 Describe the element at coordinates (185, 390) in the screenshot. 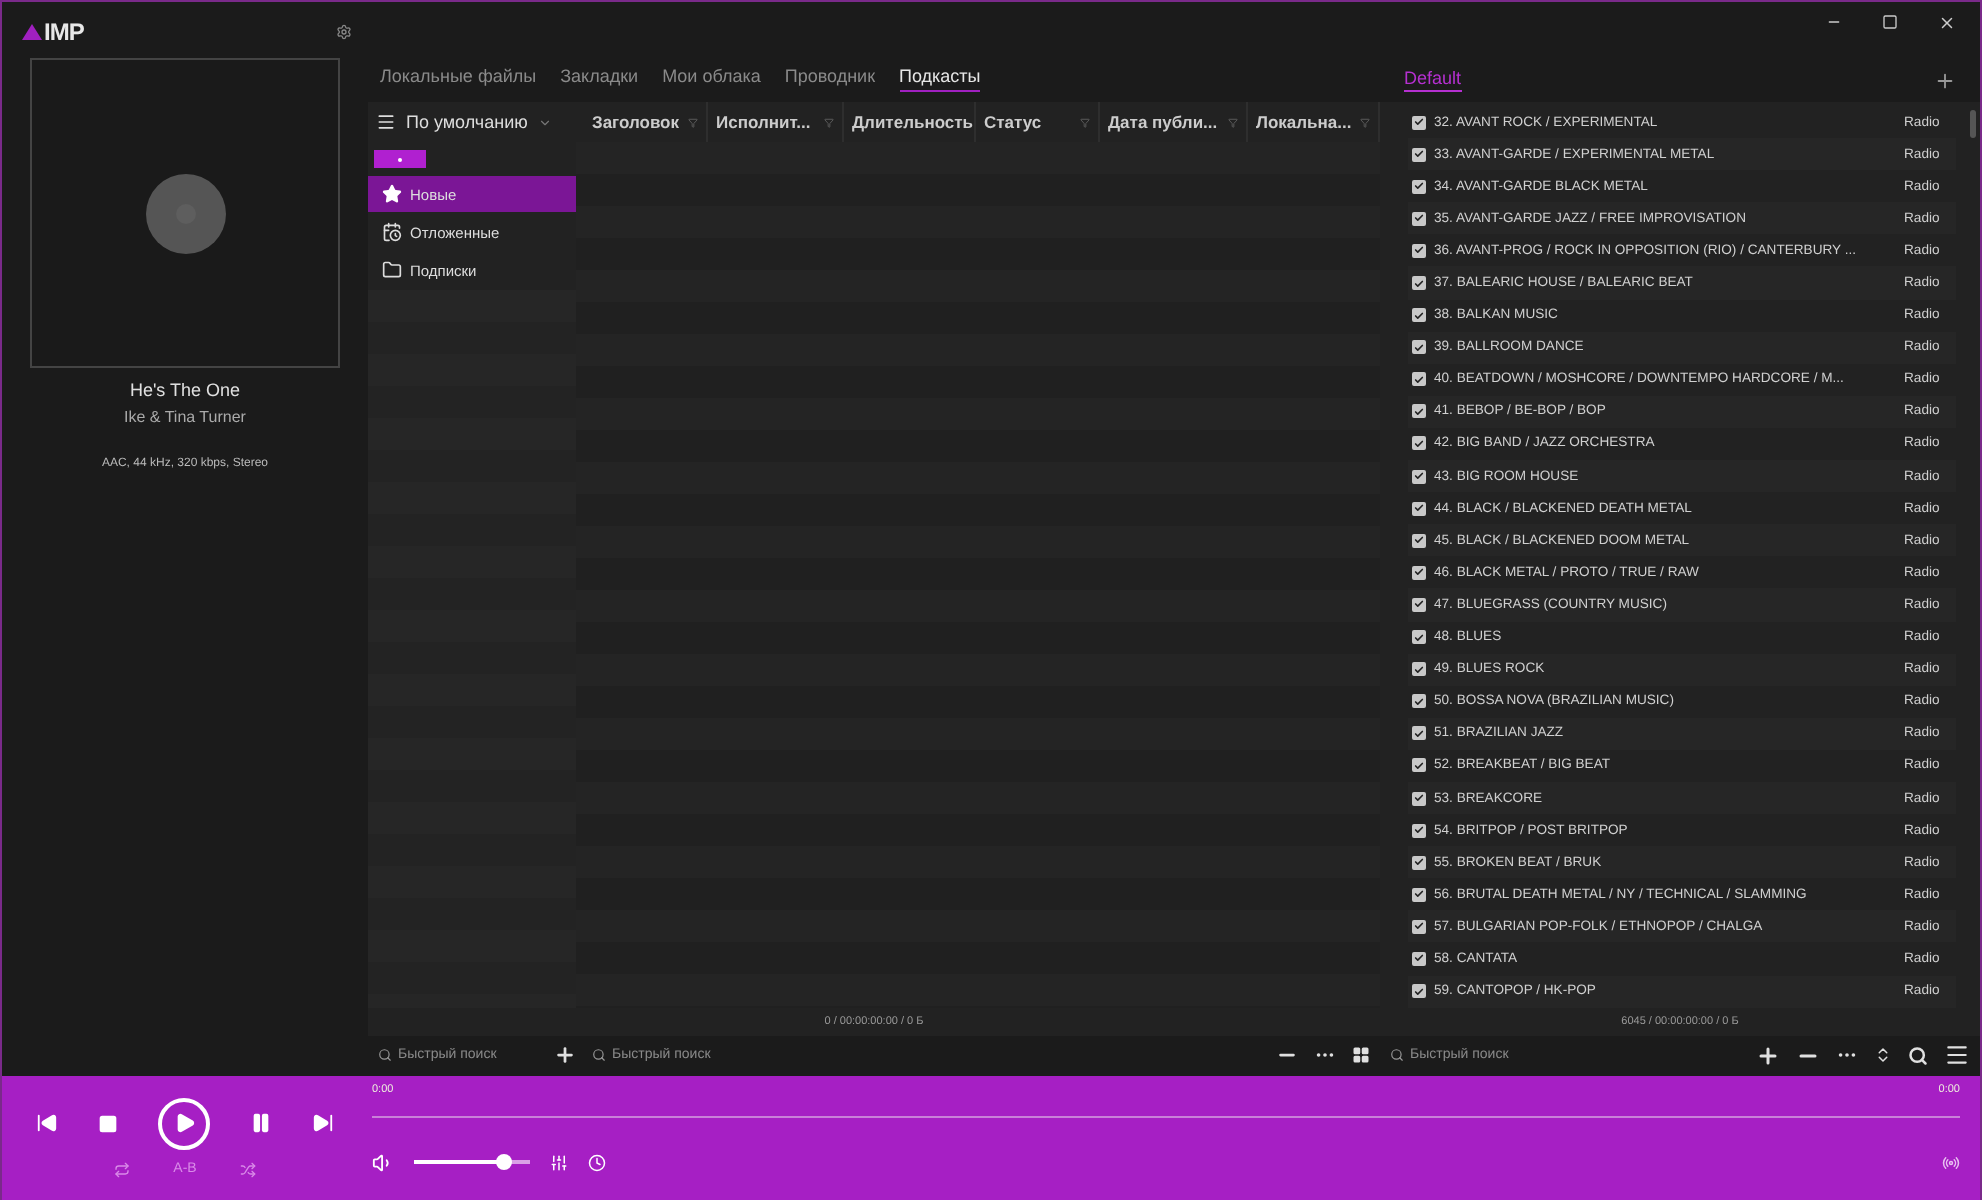

I see `track-title: He's The One` at that location.